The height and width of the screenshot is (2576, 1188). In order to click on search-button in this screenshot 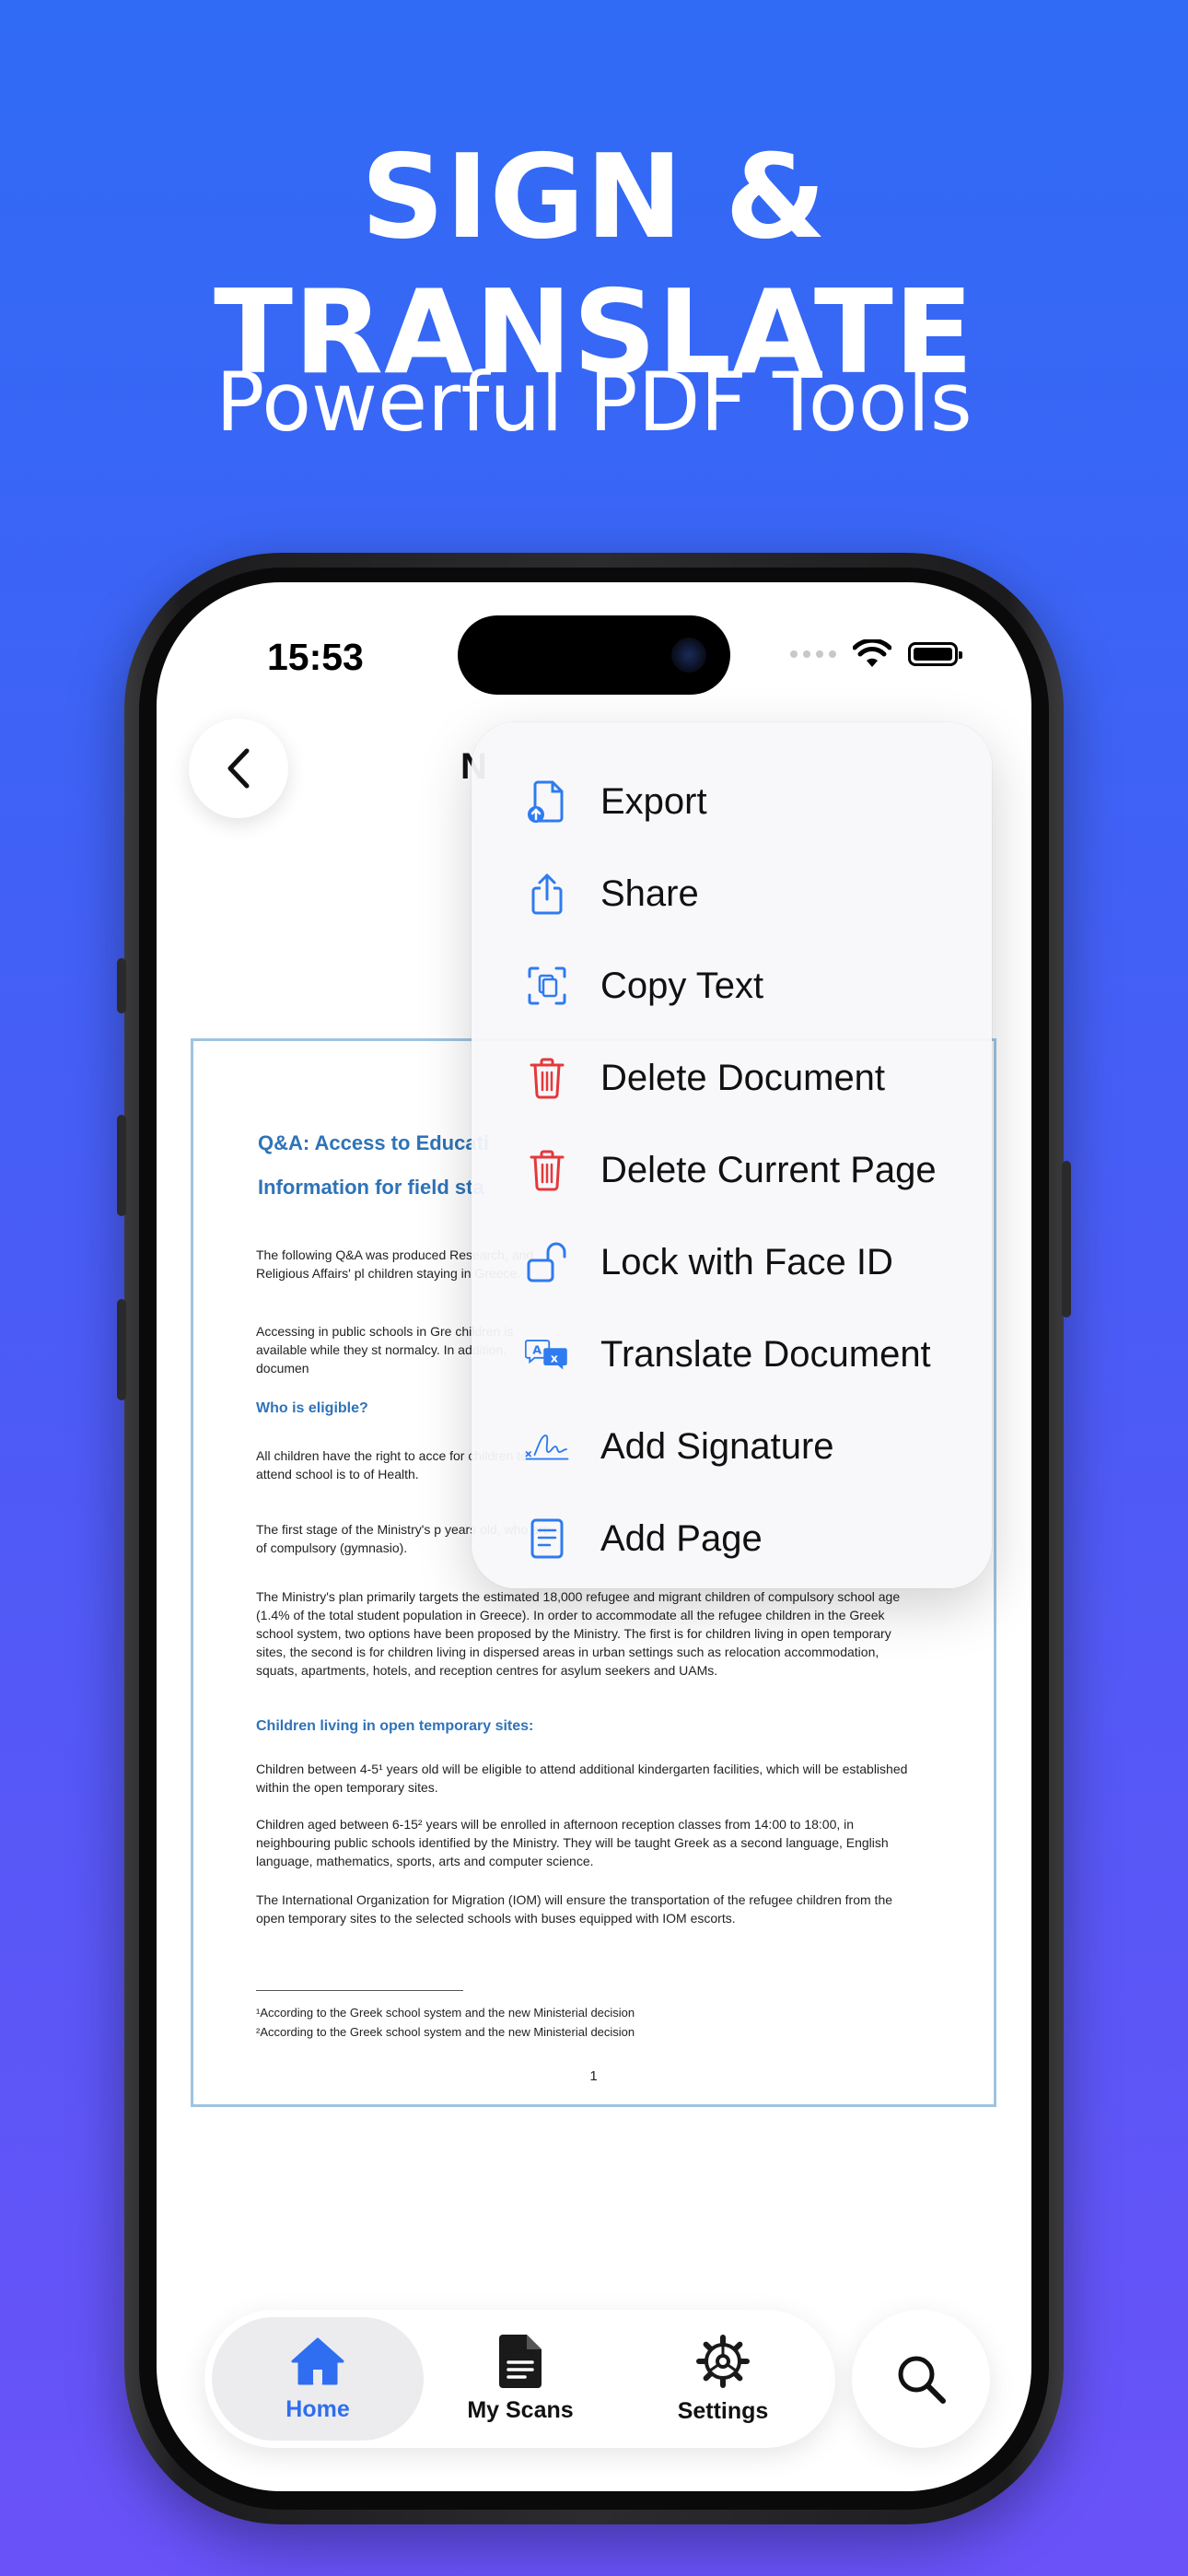, I will do `click(921, 2379)`.